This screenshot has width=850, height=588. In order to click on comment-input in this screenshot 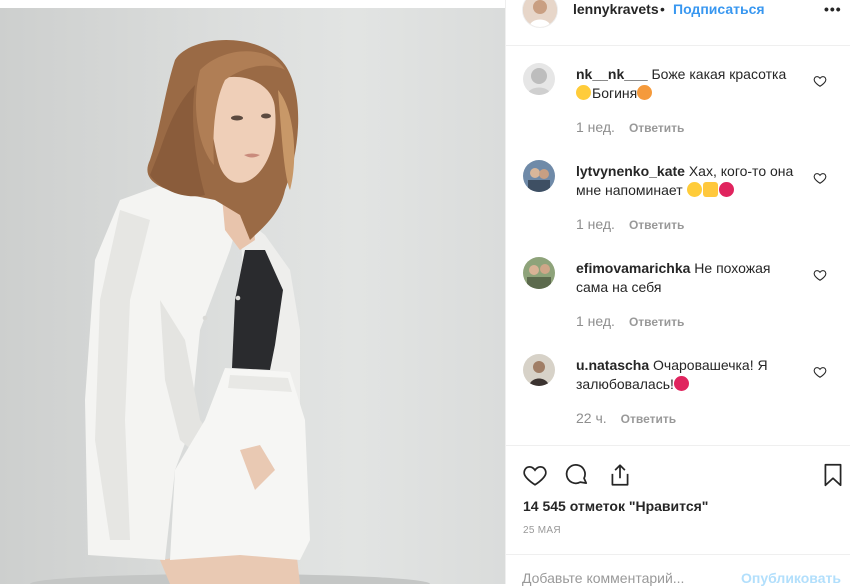, I will do `click(637, 578)`.